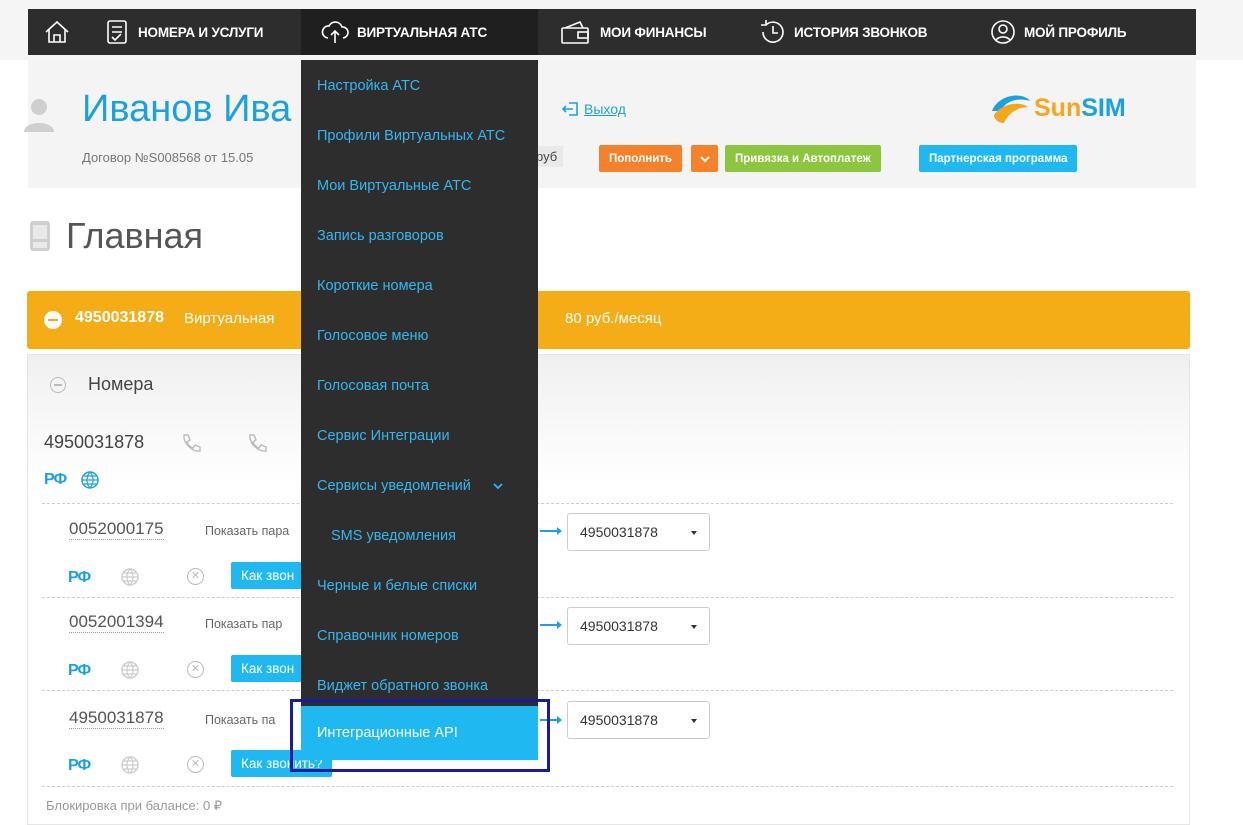 The width and height of the screenshot is (1243, 825). I want to click on logout-link: Выход, so click(594, 109).